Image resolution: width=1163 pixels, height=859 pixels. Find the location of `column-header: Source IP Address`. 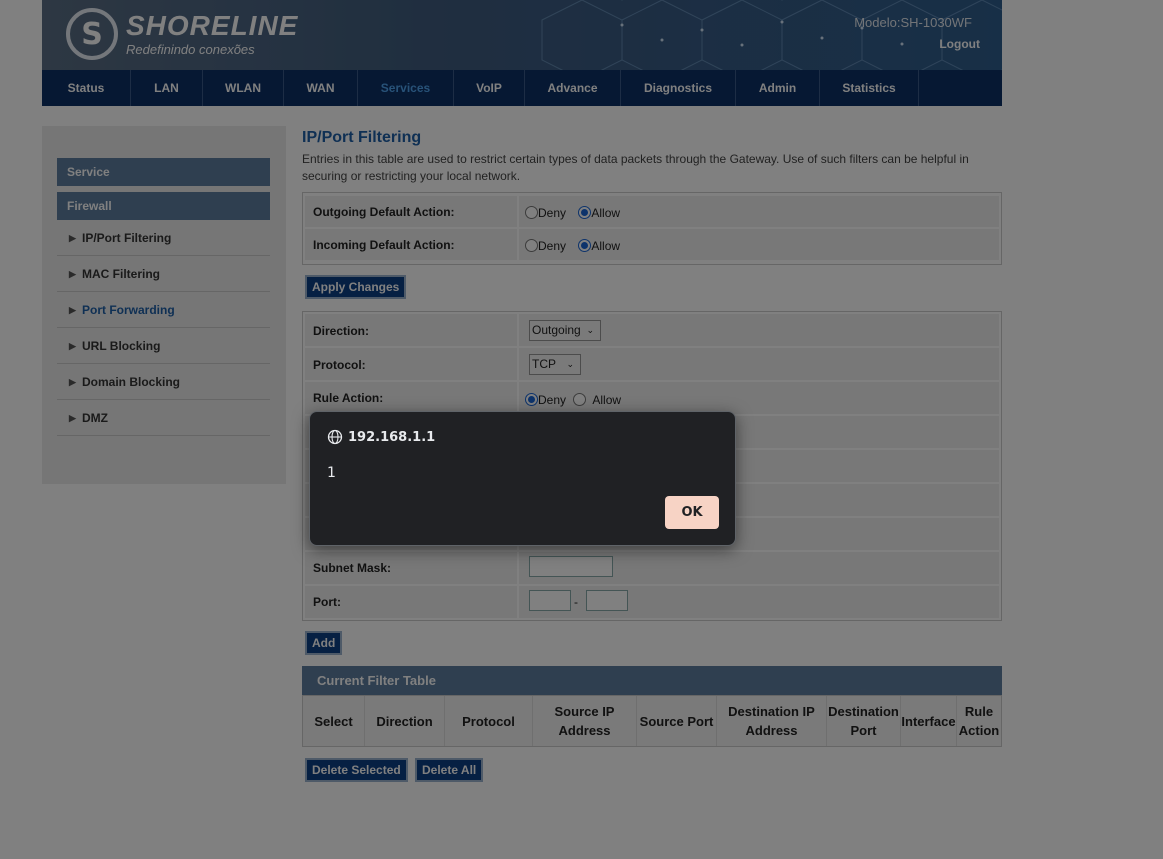

column-header: Source IP Address is located at coordinates (585, 721).